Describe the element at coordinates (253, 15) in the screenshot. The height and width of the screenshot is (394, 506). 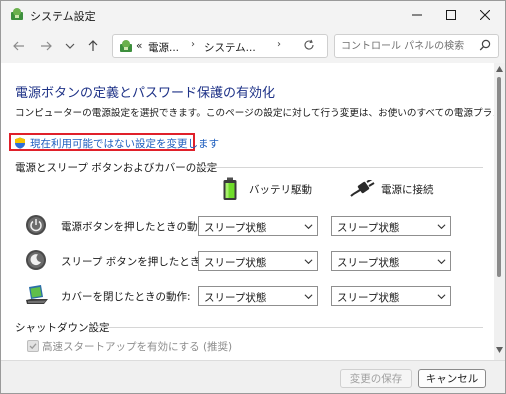
I see `title-bar: システム設定` at that location.